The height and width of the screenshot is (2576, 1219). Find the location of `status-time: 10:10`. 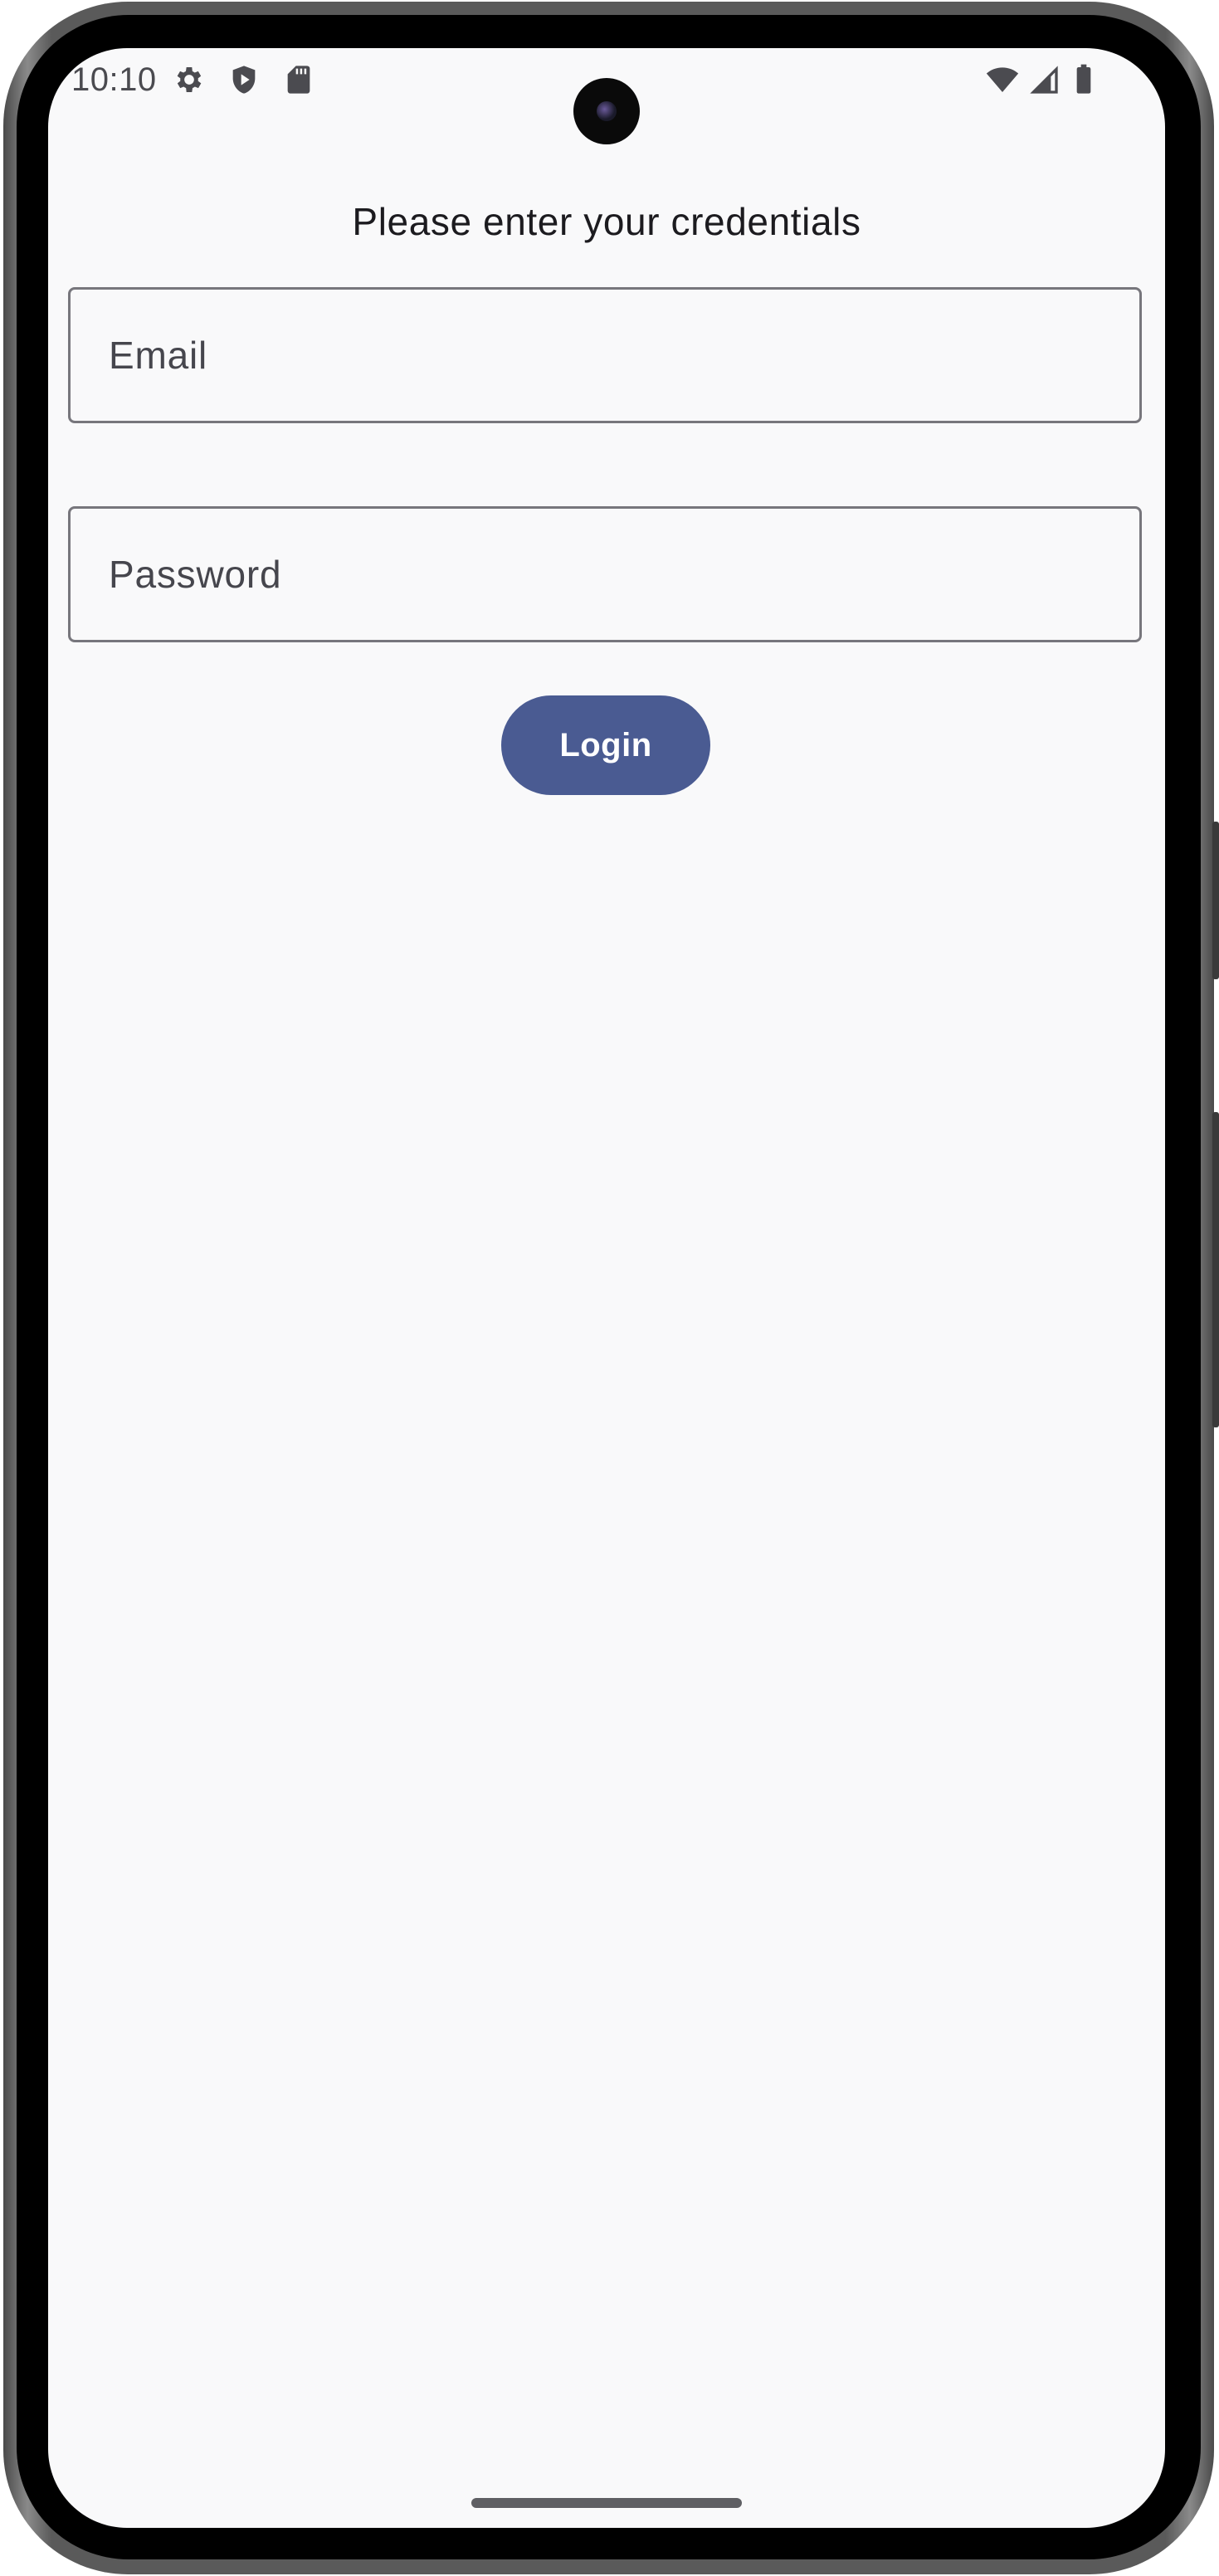

status-time: 10:10 is located at coordinates (114, 79).